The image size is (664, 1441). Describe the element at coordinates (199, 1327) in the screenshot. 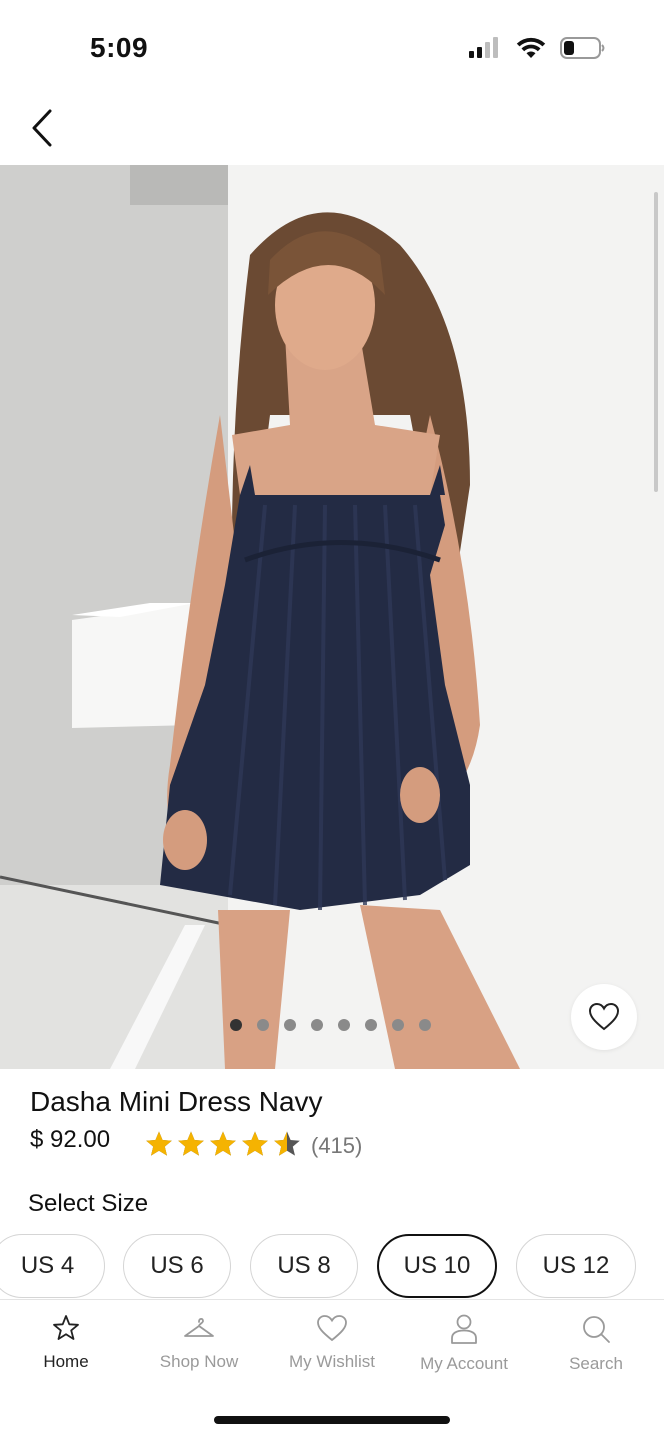

I see `hanger-icon` at that location.